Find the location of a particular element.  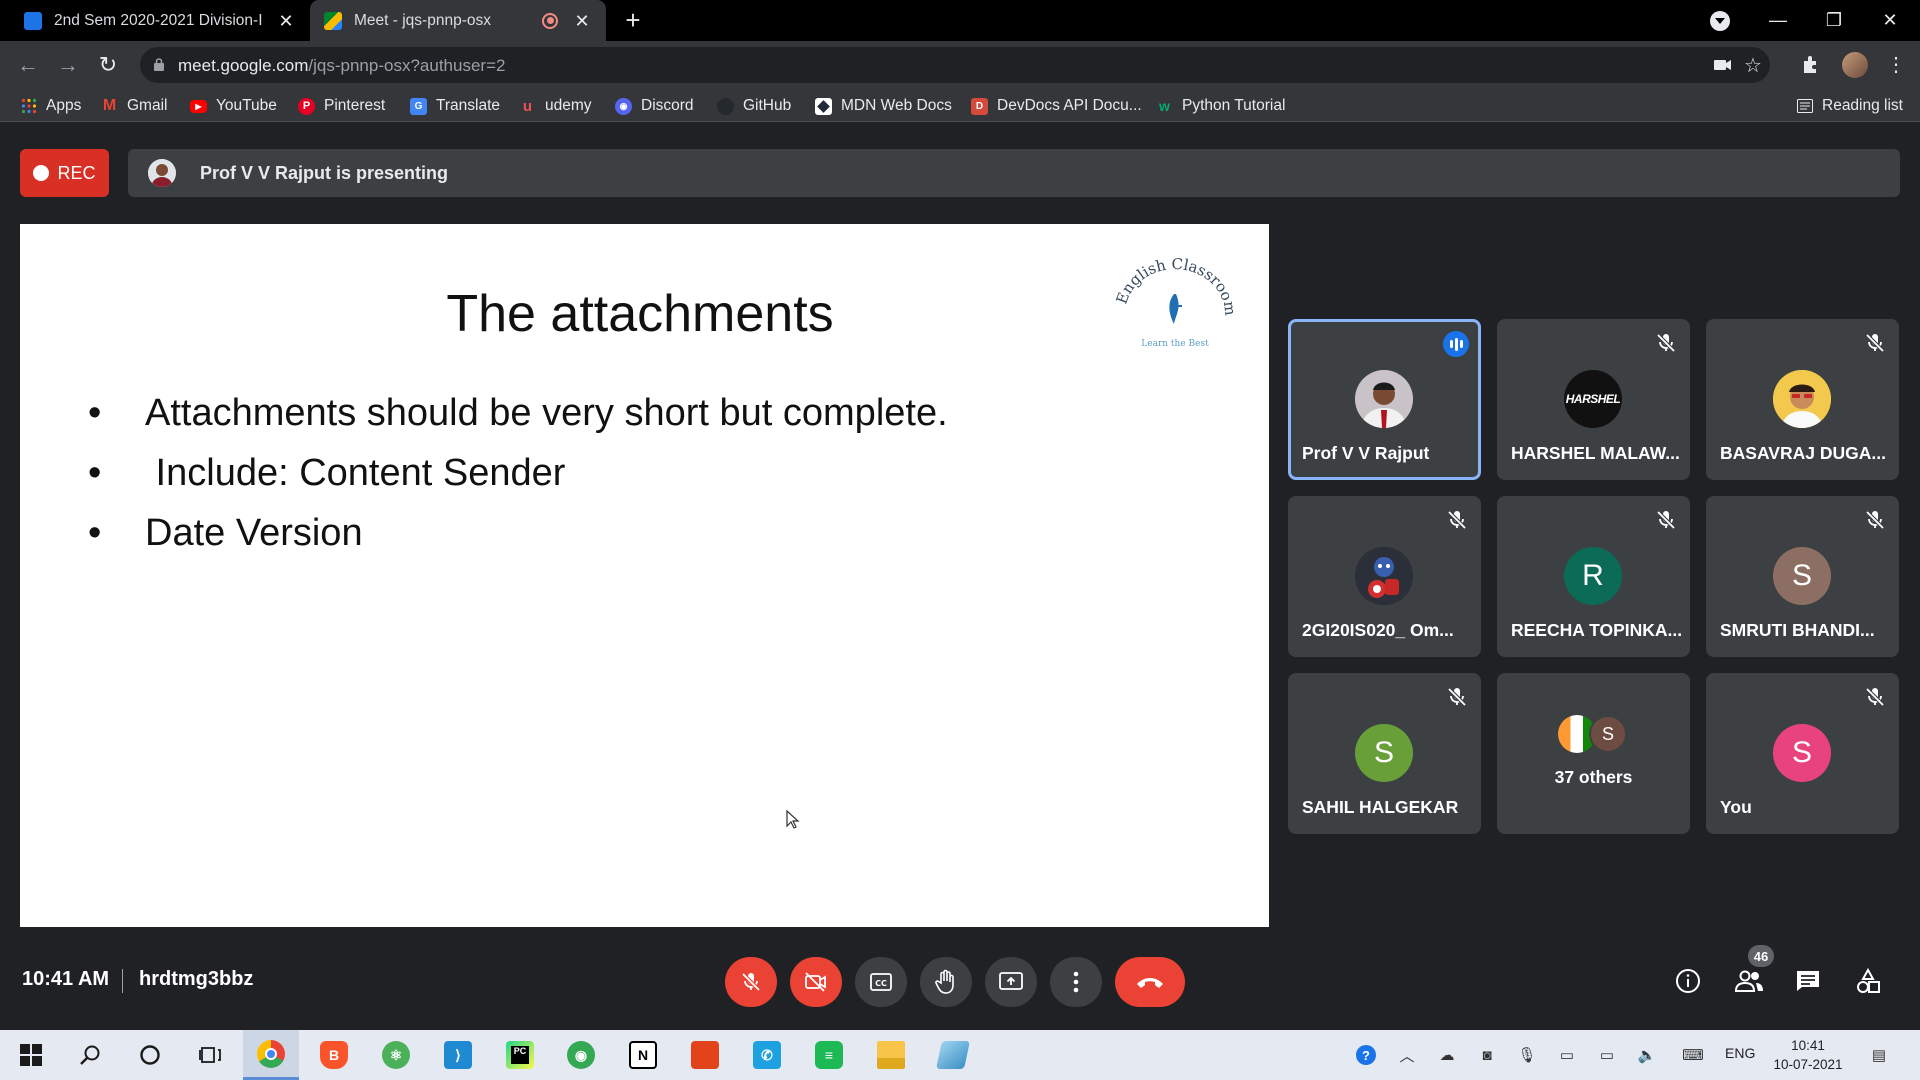

people-button is located at coordinates (1749, 981).